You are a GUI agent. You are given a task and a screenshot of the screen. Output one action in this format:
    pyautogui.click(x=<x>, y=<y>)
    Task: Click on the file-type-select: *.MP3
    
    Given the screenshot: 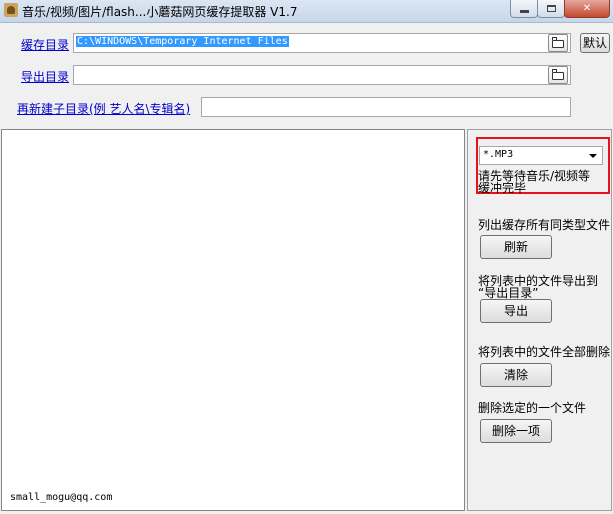 What is the action you would take?
    pyautogui.click(x=541, y=155)
    